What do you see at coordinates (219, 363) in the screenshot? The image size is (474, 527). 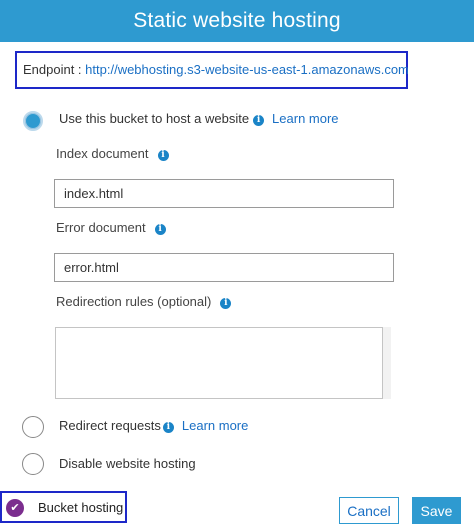 I see `redirection-rules-textarea` at bounding box center [219, 363].